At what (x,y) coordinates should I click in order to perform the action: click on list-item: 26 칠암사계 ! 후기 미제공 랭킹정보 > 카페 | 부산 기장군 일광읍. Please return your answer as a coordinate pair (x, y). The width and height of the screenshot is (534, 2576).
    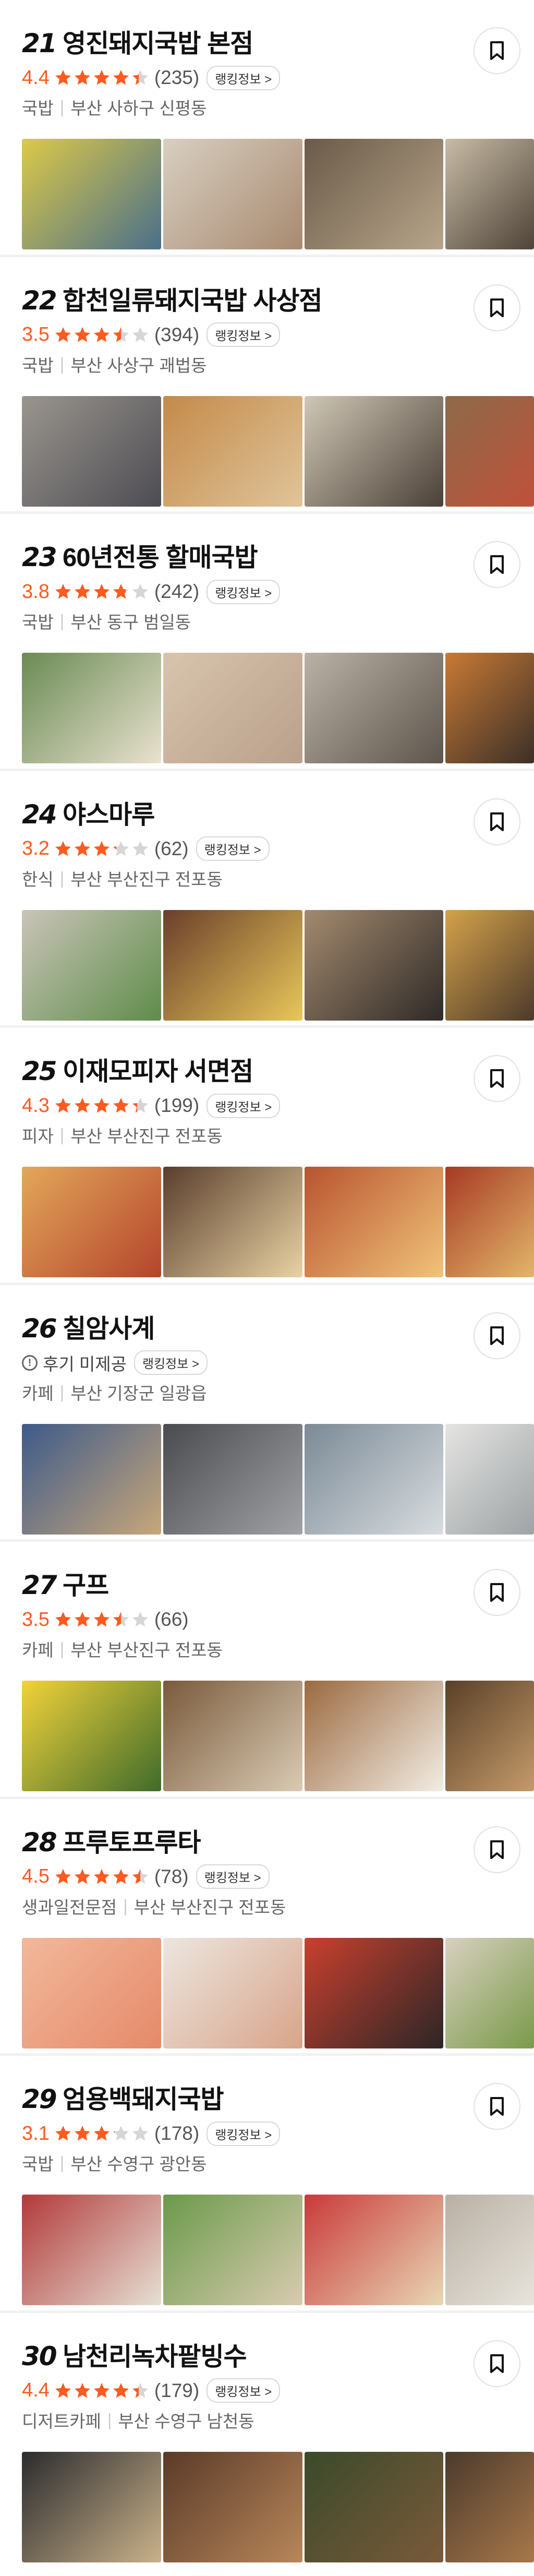
    Looking at the image, I should click on (267, 1413).